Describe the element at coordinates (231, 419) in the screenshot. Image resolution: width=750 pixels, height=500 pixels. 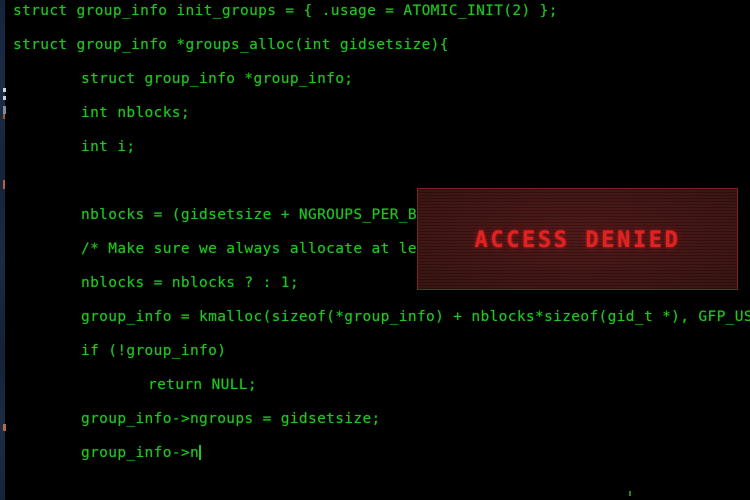
I see `code-line: group_info->ngroups = gidsetsize;` at that location.